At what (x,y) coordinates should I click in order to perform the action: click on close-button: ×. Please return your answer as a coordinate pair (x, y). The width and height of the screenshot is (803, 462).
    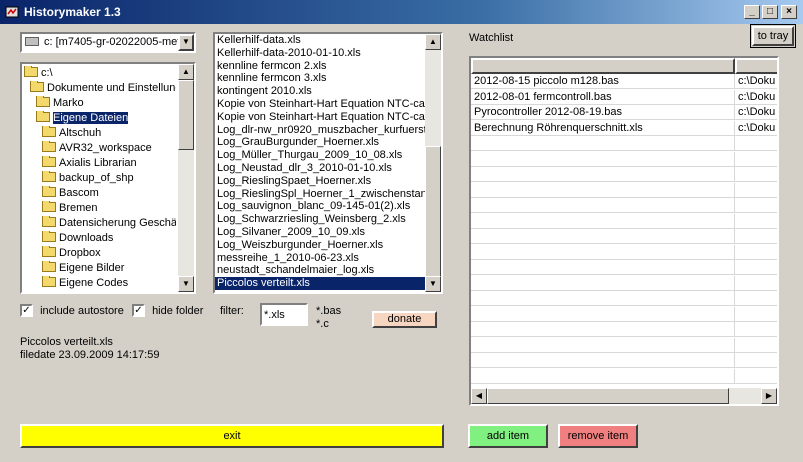
    Looking at the image, I should click on (789, 12).